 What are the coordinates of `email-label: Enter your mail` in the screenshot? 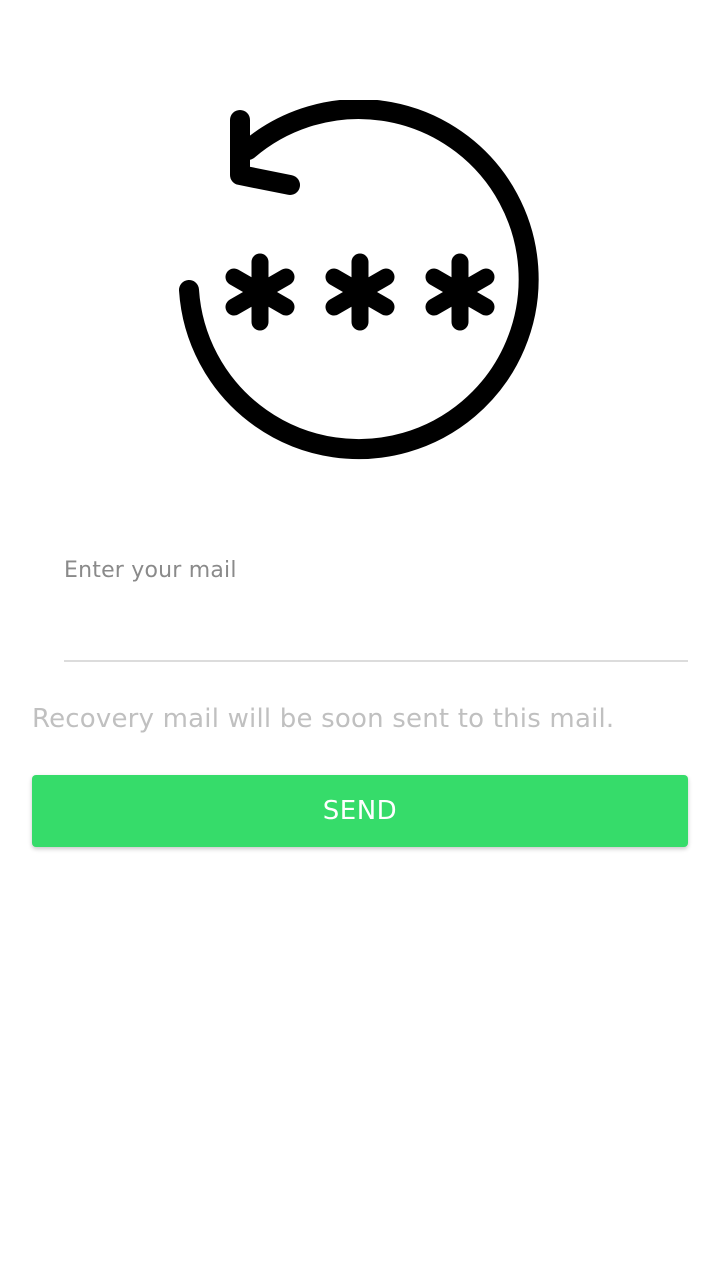 It's located at (150, 570).